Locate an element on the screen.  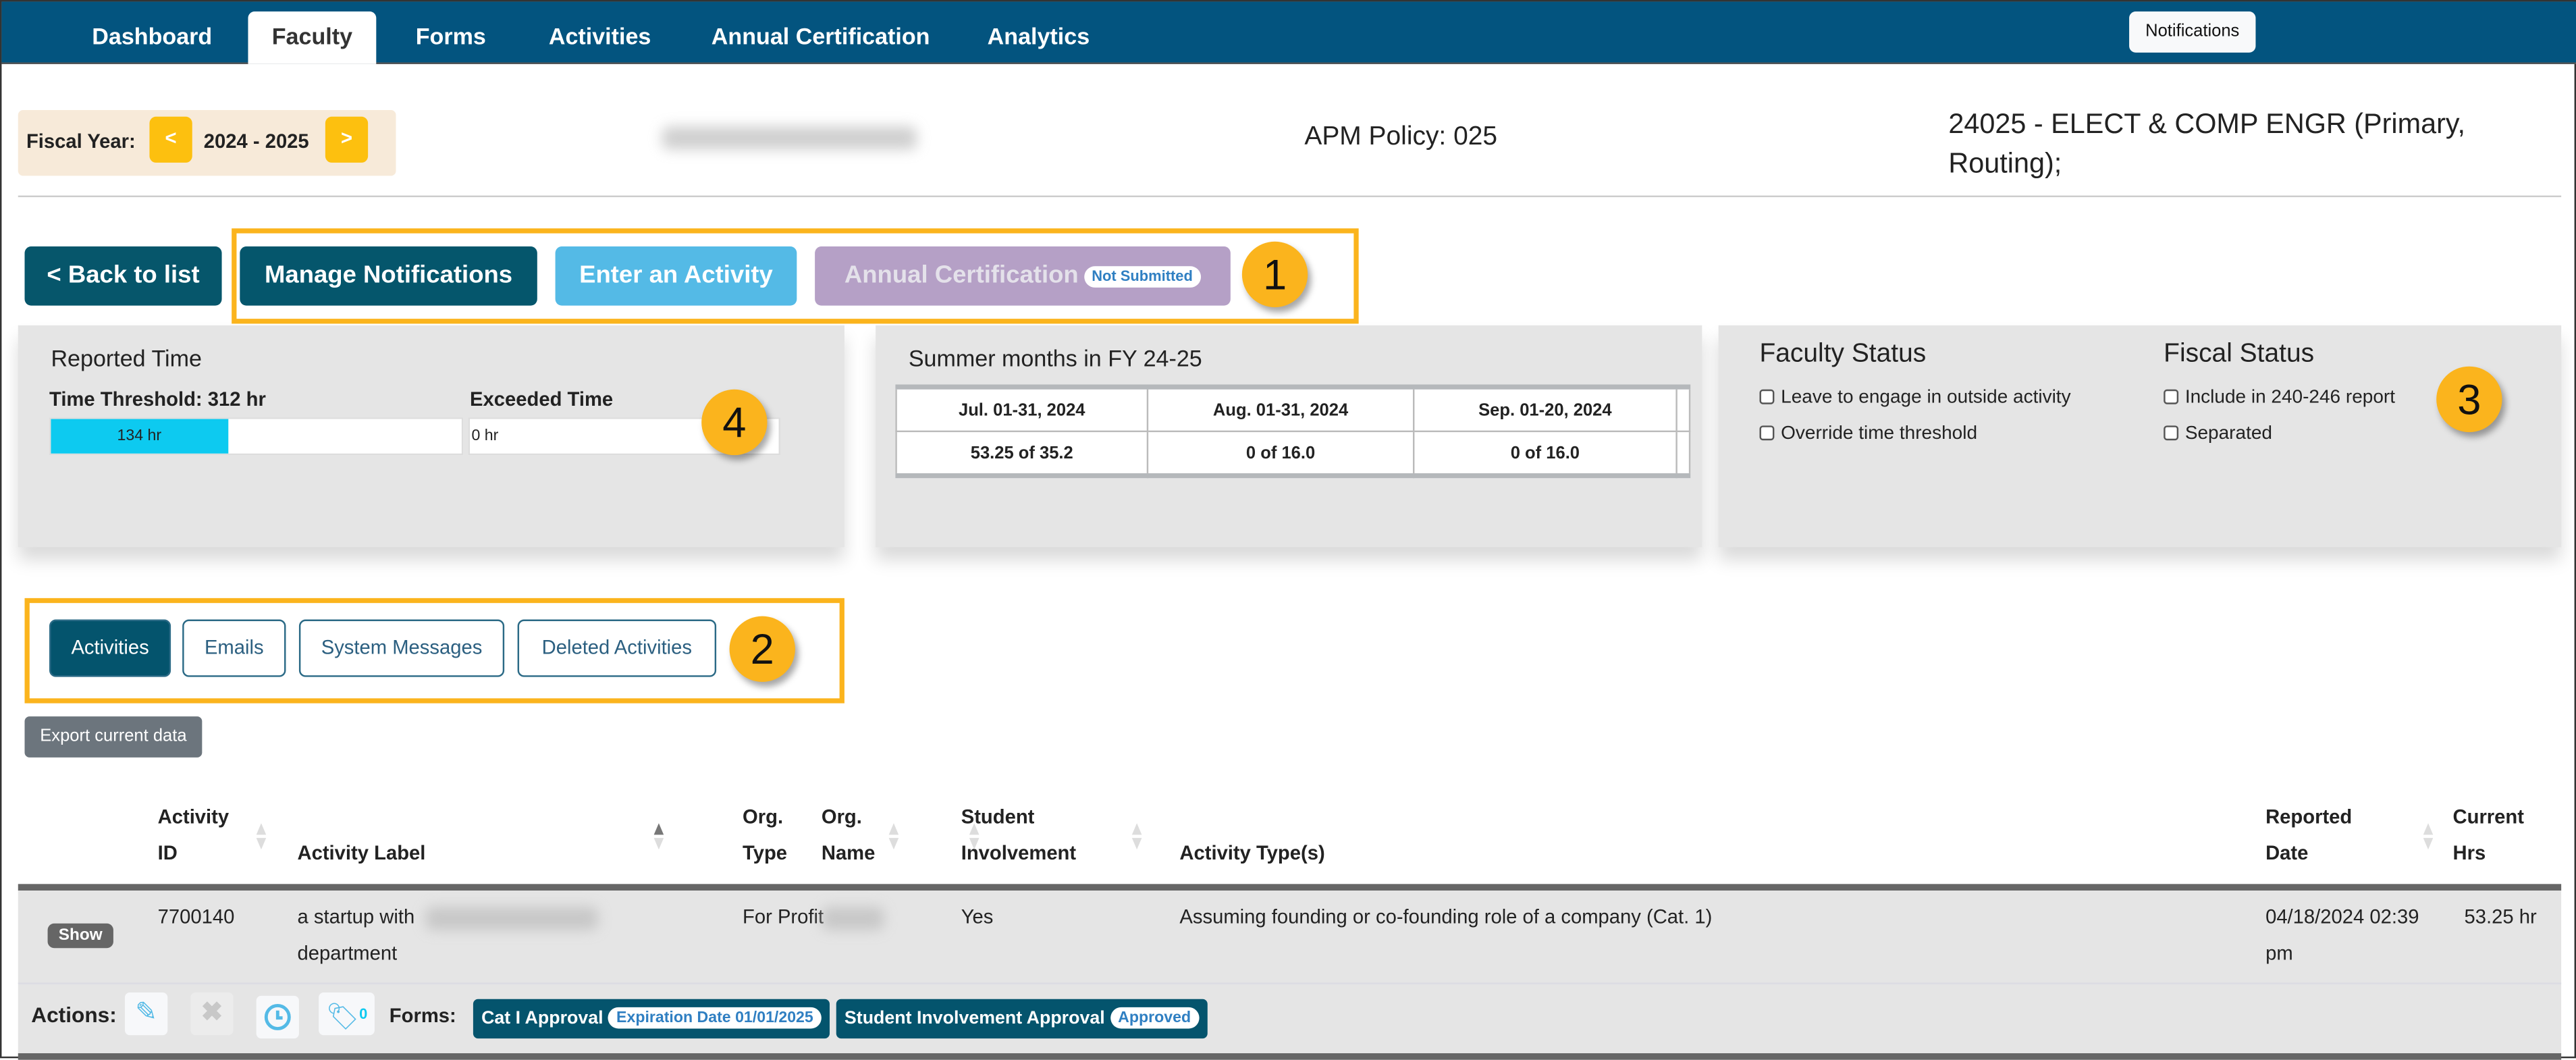
threshold-progress-bar: 134 hr is located at coordinates (256, 436).